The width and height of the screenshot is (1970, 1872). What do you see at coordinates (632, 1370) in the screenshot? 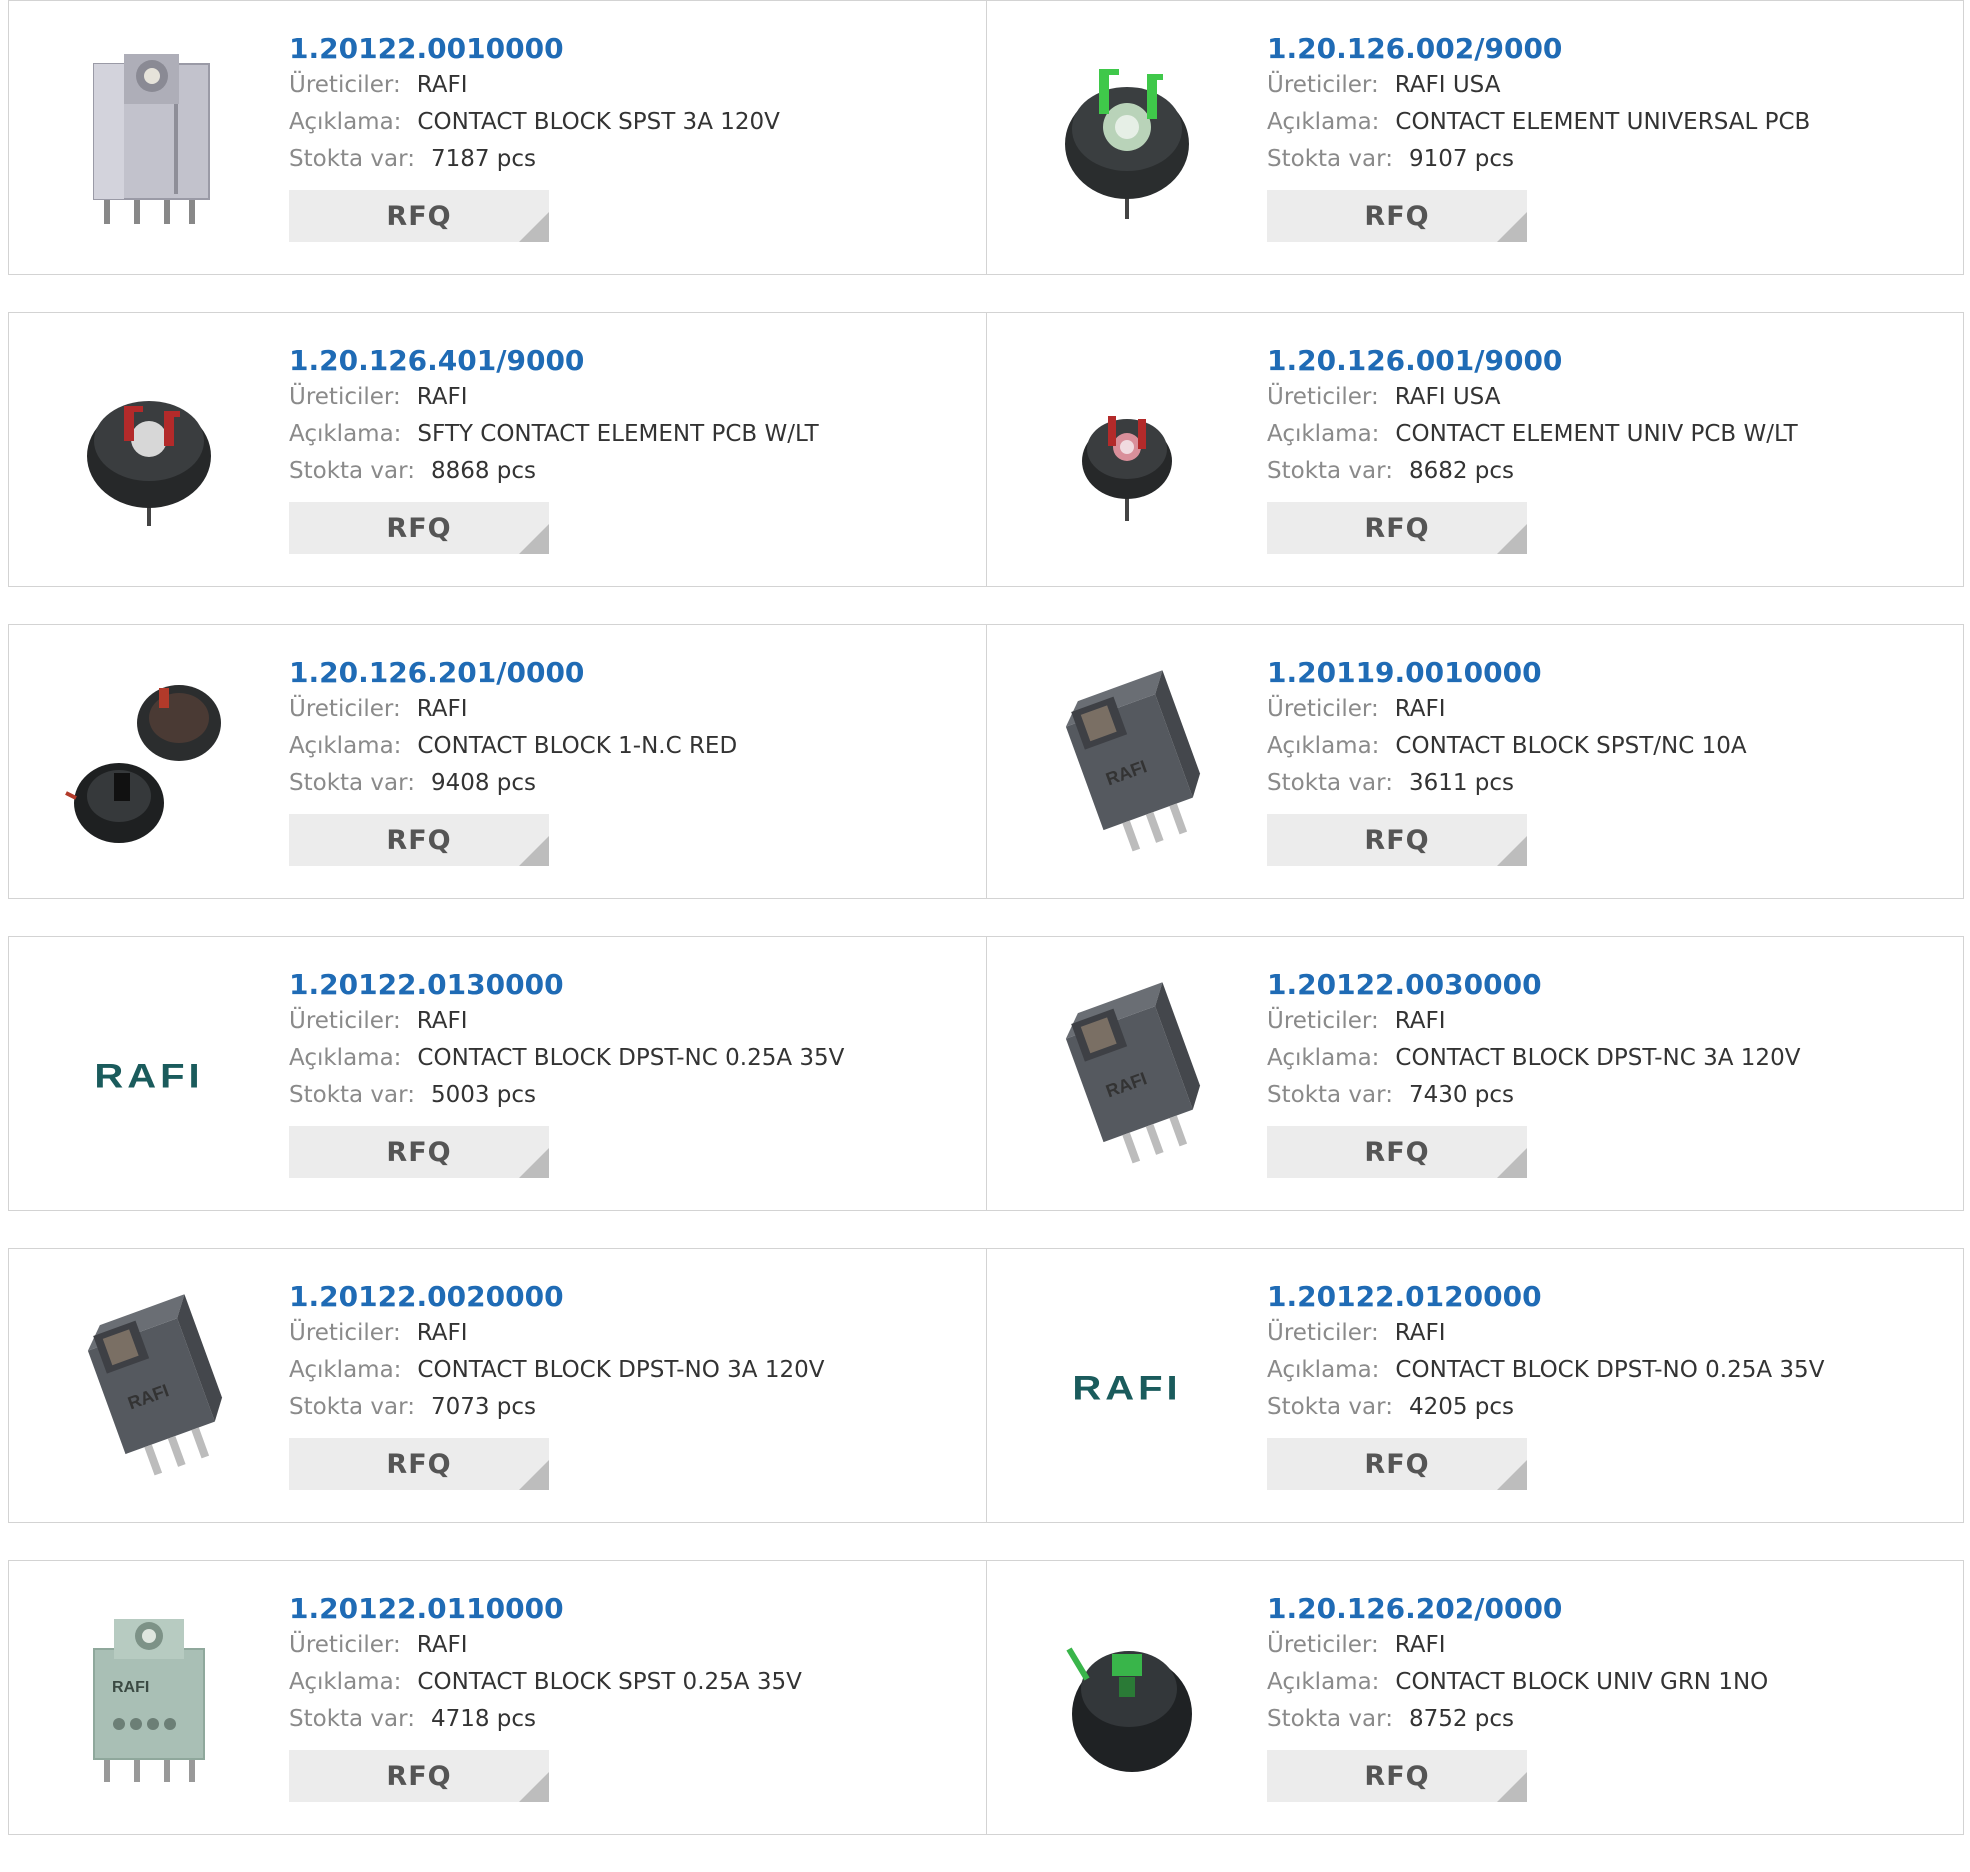
I see `description-row: Açıklama: CONTACT BLOCK DPST-NO 3A 120V` at bounding box center [632, 1370].